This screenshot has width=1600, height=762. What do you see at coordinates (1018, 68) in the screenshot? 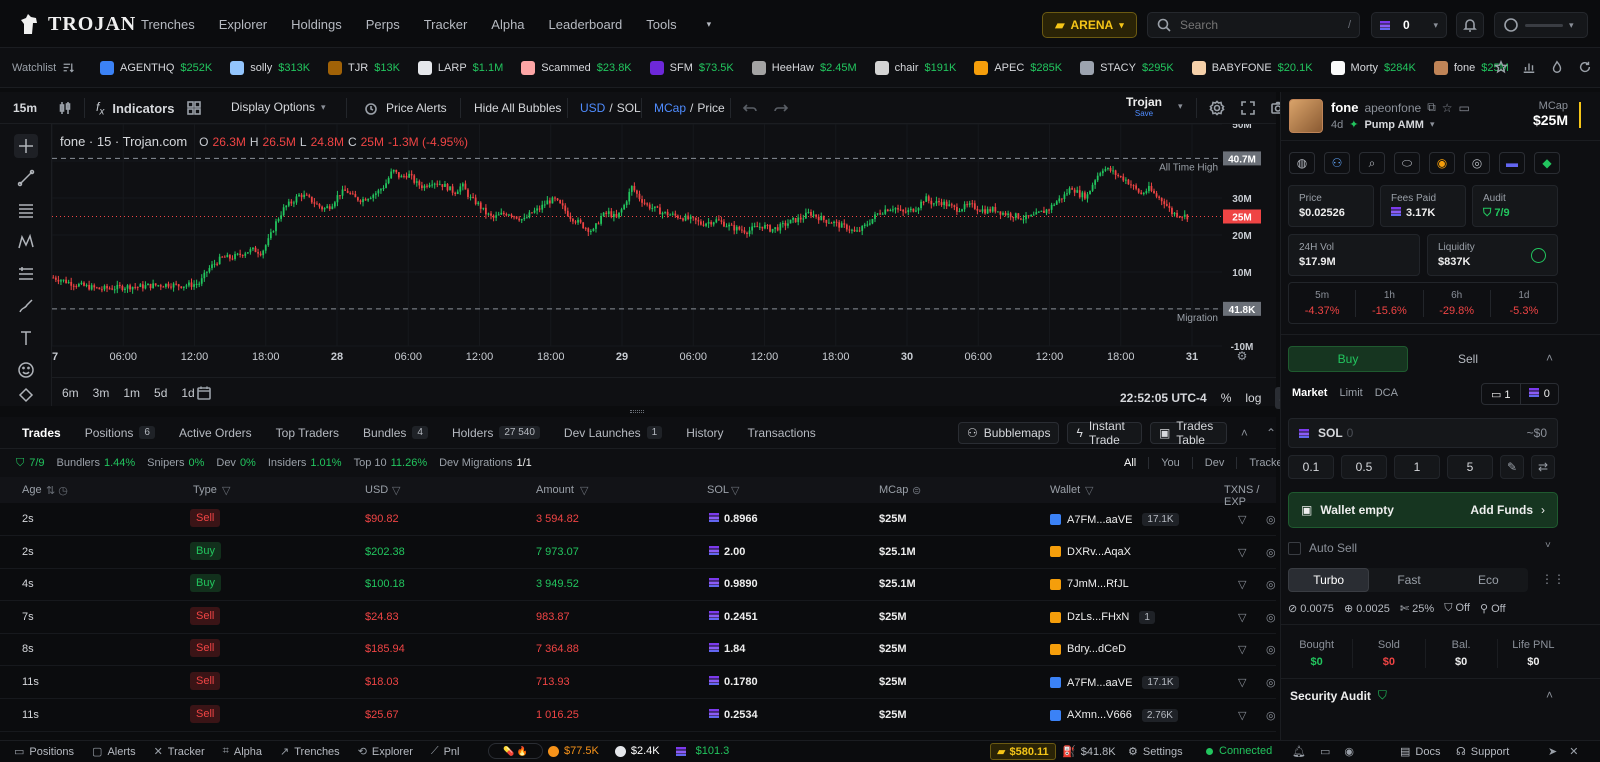
I see `watchlist-item: APEC $285K` at bounding box center [1018, 68].